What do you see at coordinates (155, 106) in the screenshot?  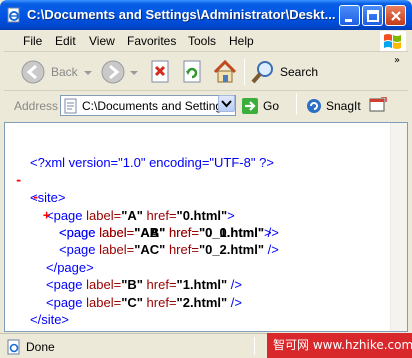 I see `address-value: C:\Documents and Settings` at bounding box center [155, 106].